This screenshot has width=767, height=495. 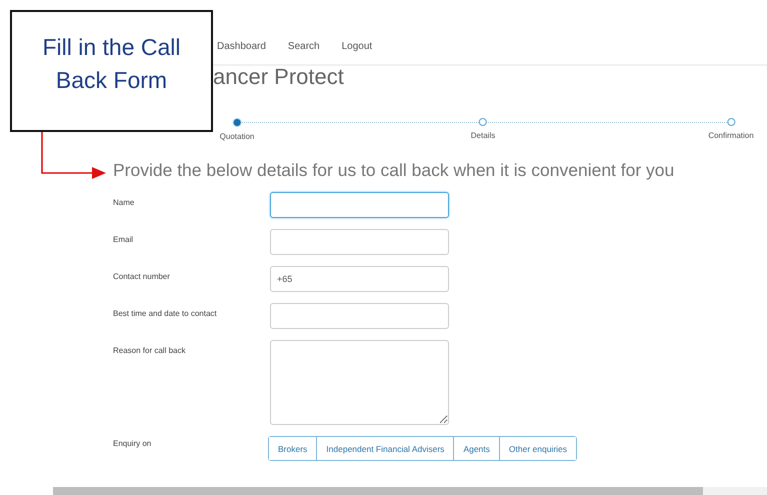 I want to click on enquiry-option: Other enquiries, so click(x=537, y=448).